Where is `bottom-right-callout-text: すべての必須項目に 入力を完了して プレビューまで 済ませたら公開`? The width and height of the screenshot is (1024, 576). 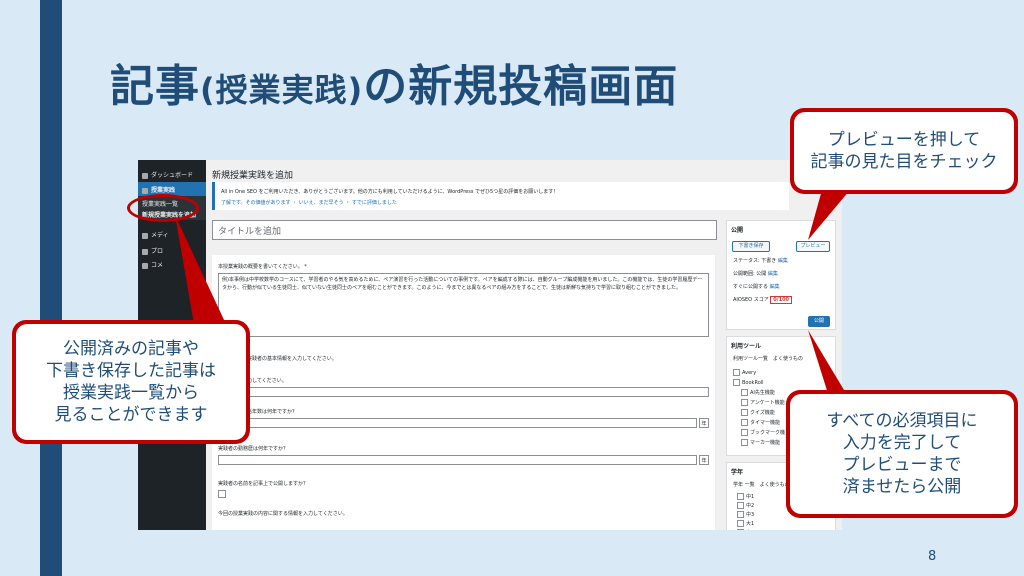 bottom-right-callout-text: すべての必須項目に 入力を完了して プレビューまで 済ませたら公開 is located at coordinates (902, 454).